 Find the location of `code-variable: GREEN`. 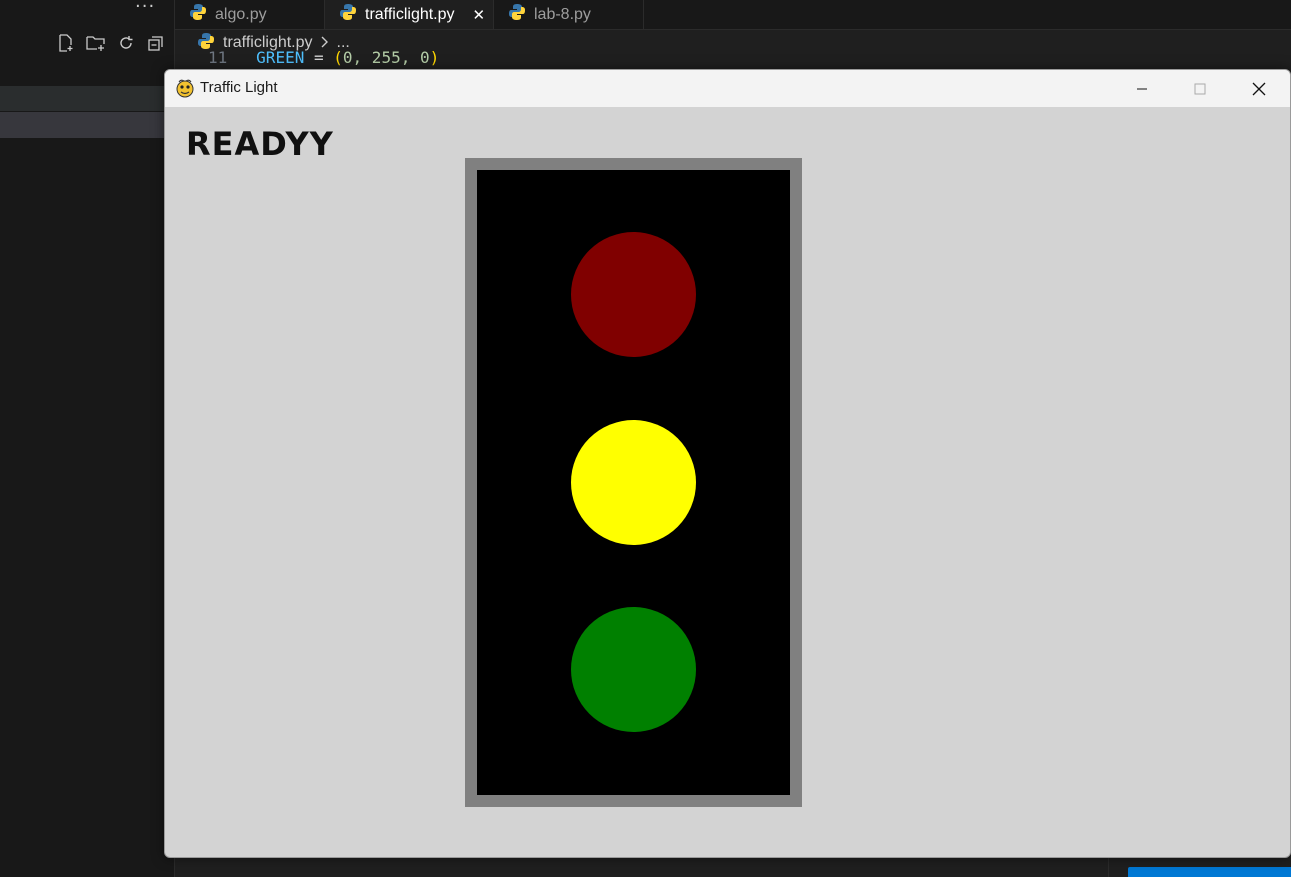

code-variable: GREEN is located at coordinates (280, 57).